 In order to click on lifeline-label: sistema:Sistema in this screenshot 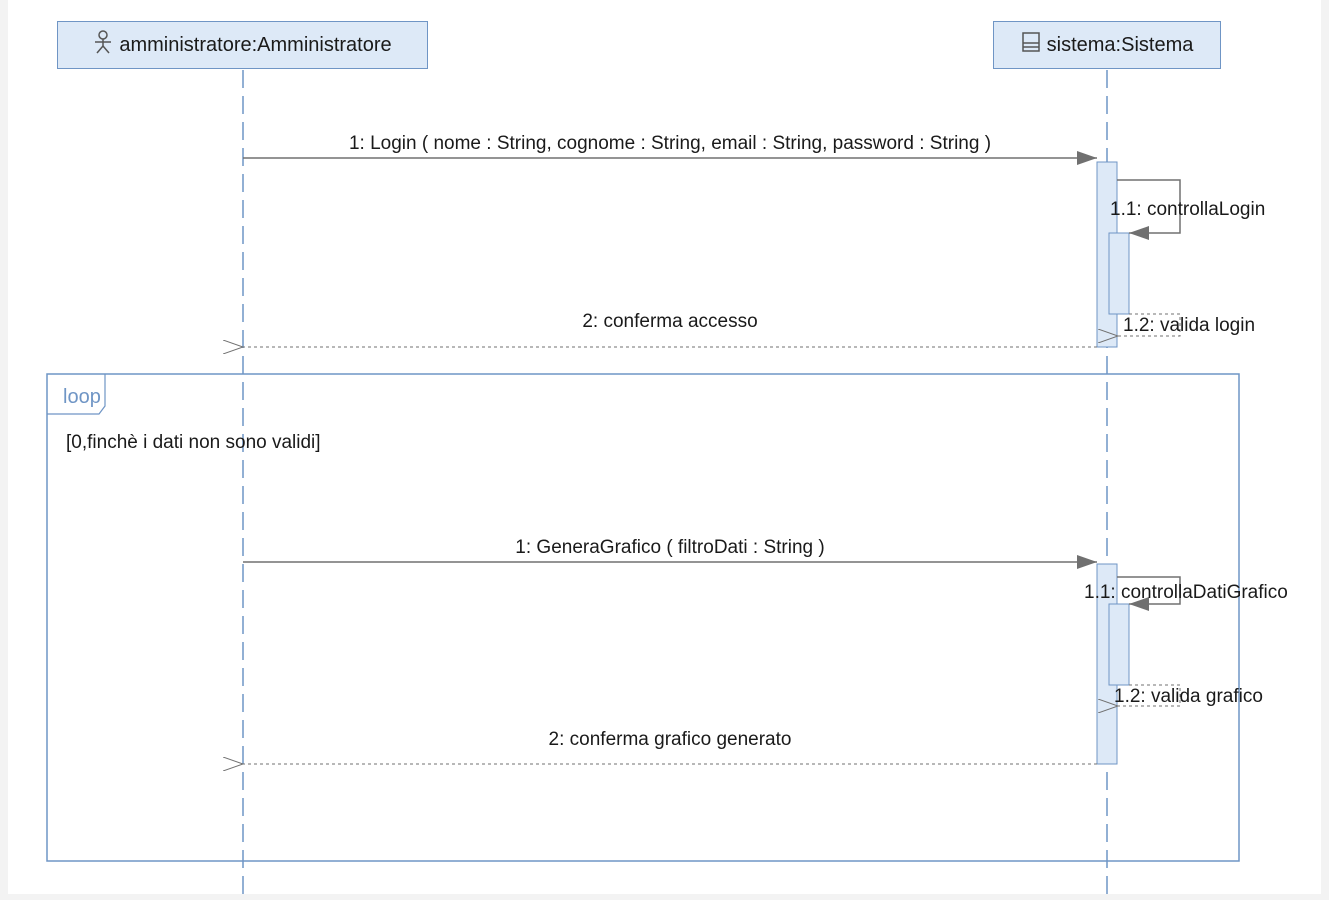, I will do `click(1120, 44)`.